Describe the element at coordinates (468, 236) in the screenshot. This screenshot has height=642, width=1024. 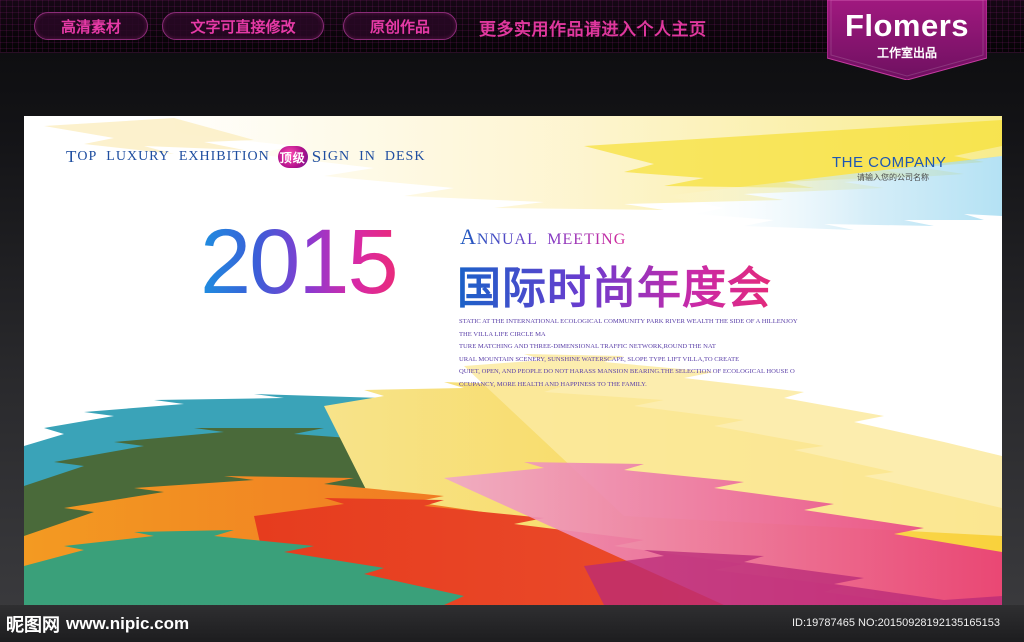
I see `annual-cap: A` at that location.